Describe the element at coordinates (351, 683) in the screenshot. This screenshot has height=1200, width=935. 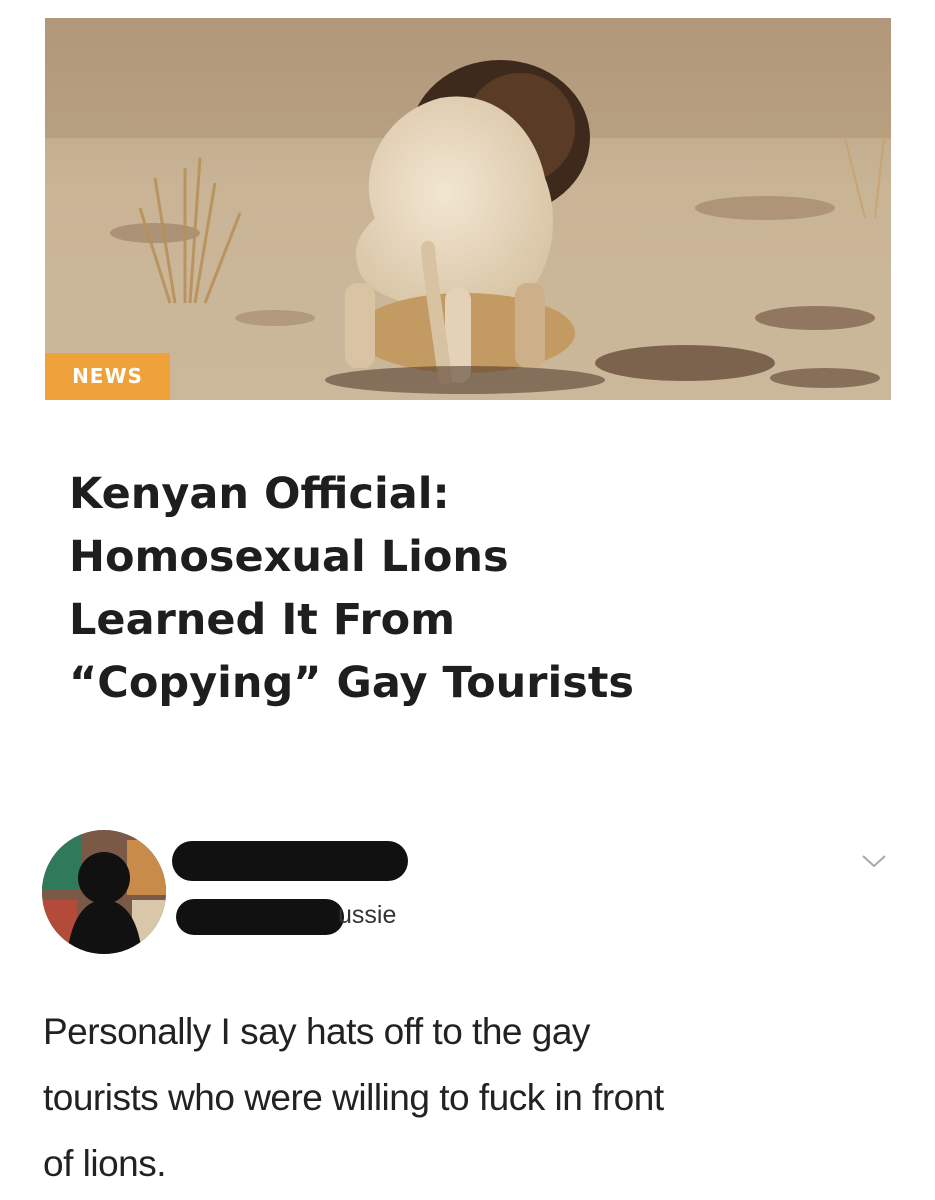
I see `headline-line: “Copying” Gay Tourists` at that location.